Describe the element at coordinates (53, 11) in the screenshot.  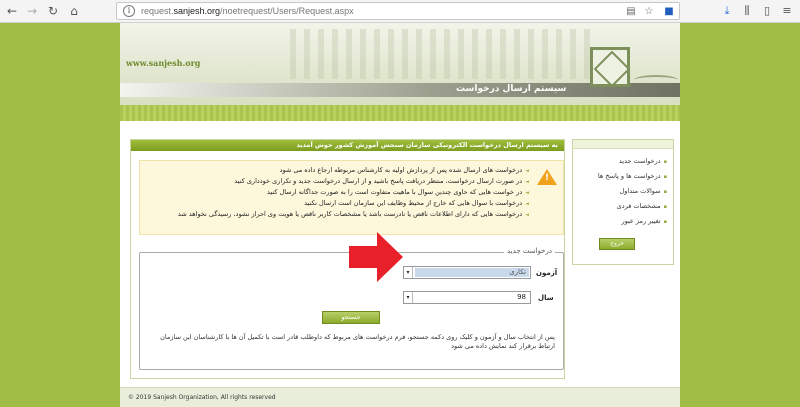
I see `reload-icon: ↻` at that location.